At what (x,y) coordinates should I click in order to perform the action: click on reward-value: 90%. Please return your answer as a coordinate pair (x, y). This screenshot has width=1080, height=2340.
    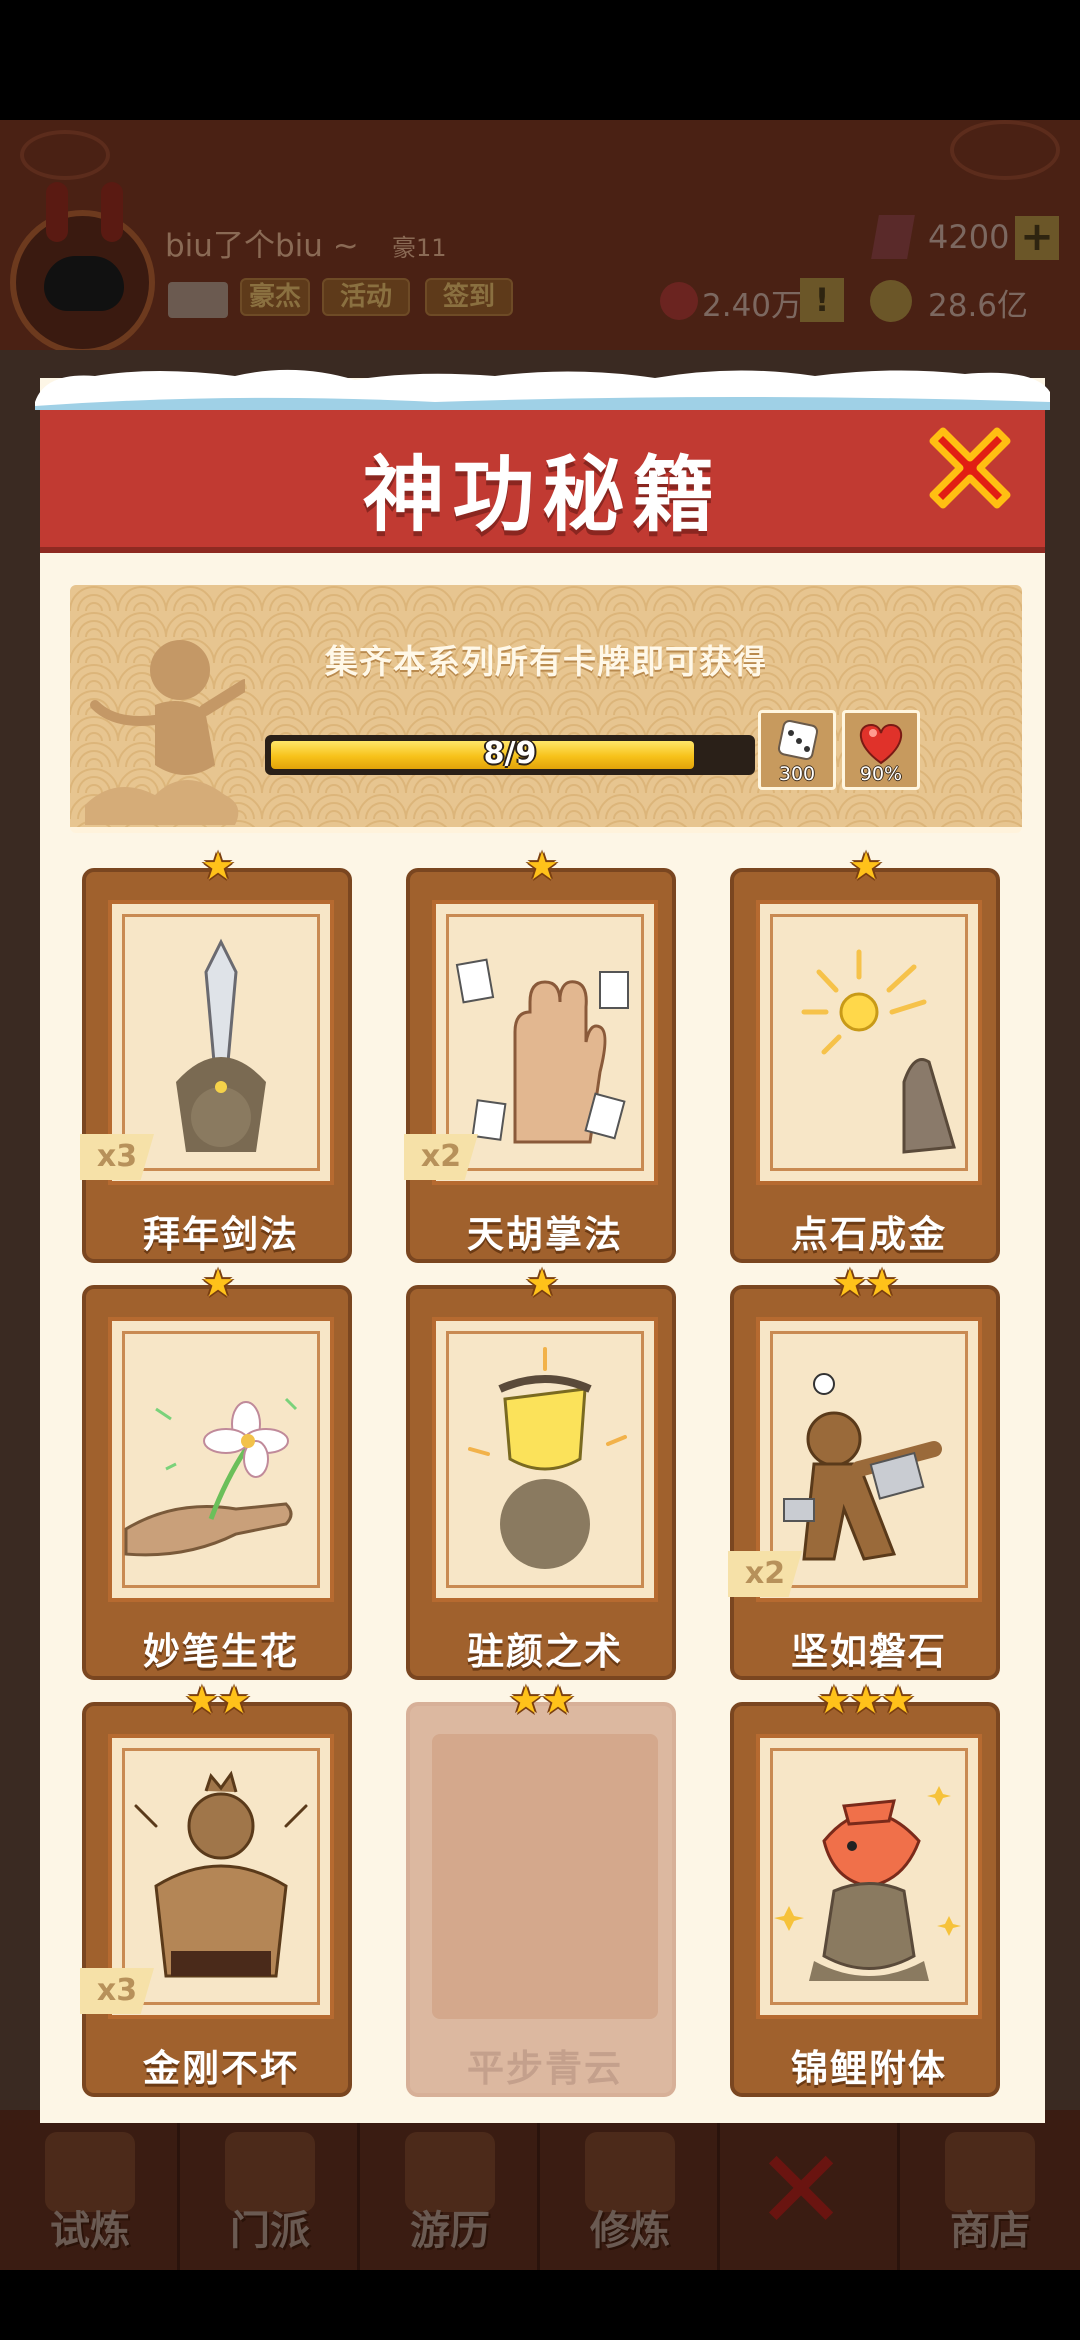
    Looking at the image, I should click on (881, 774).